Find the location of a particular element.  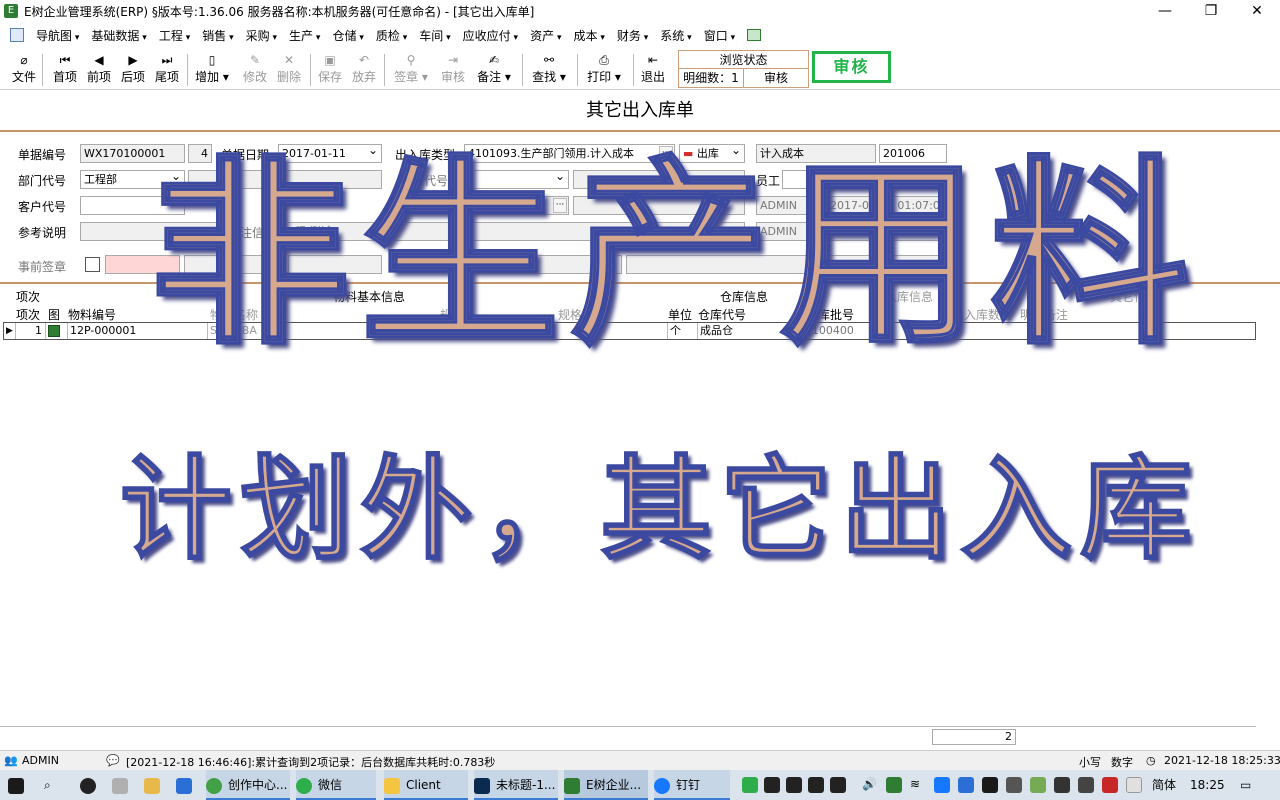

menu-system: 系统 is located at coordinates (675, 35).